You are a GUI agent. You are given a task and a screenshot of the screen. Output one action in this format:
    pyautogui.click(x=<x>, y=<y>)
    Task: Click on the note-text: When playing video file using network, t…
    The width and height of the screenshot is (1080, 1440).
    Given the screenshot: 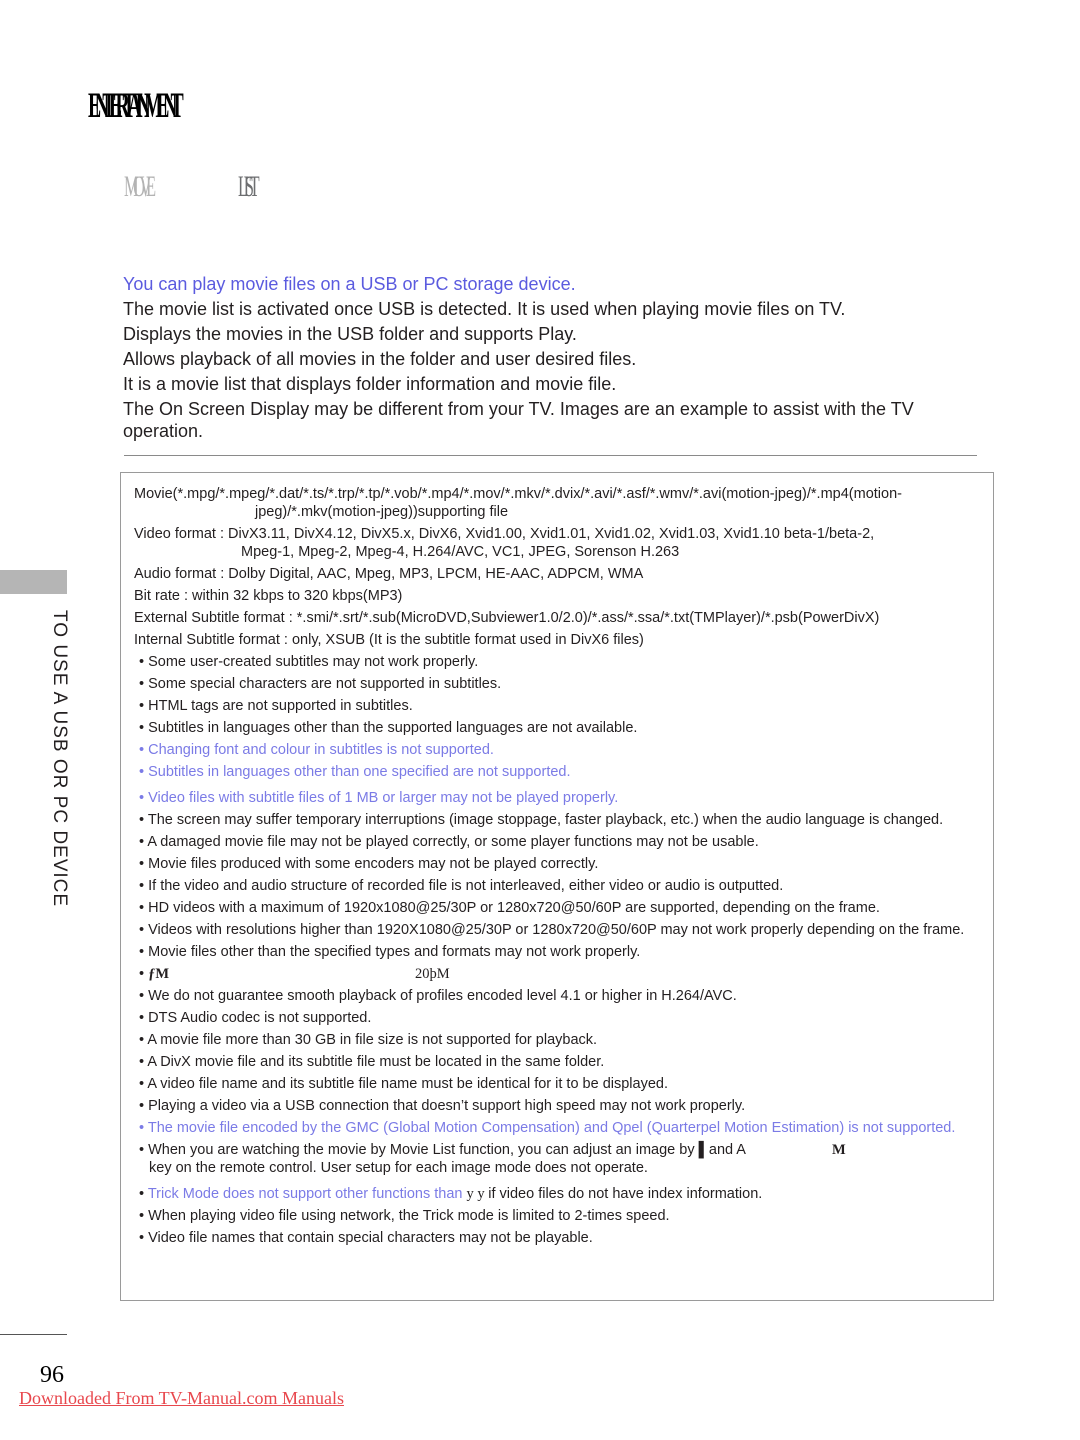 What is the action you would take?
    pyautogui.click(x=409, y=1216)
    